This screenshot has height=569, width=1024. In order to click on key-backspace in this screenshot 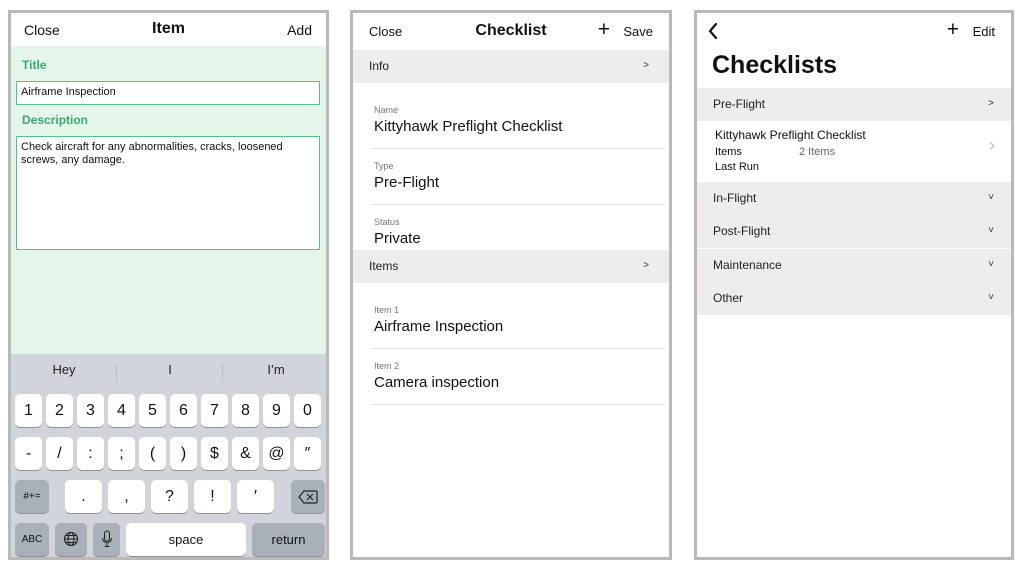, I will do `click(308, 496)`.